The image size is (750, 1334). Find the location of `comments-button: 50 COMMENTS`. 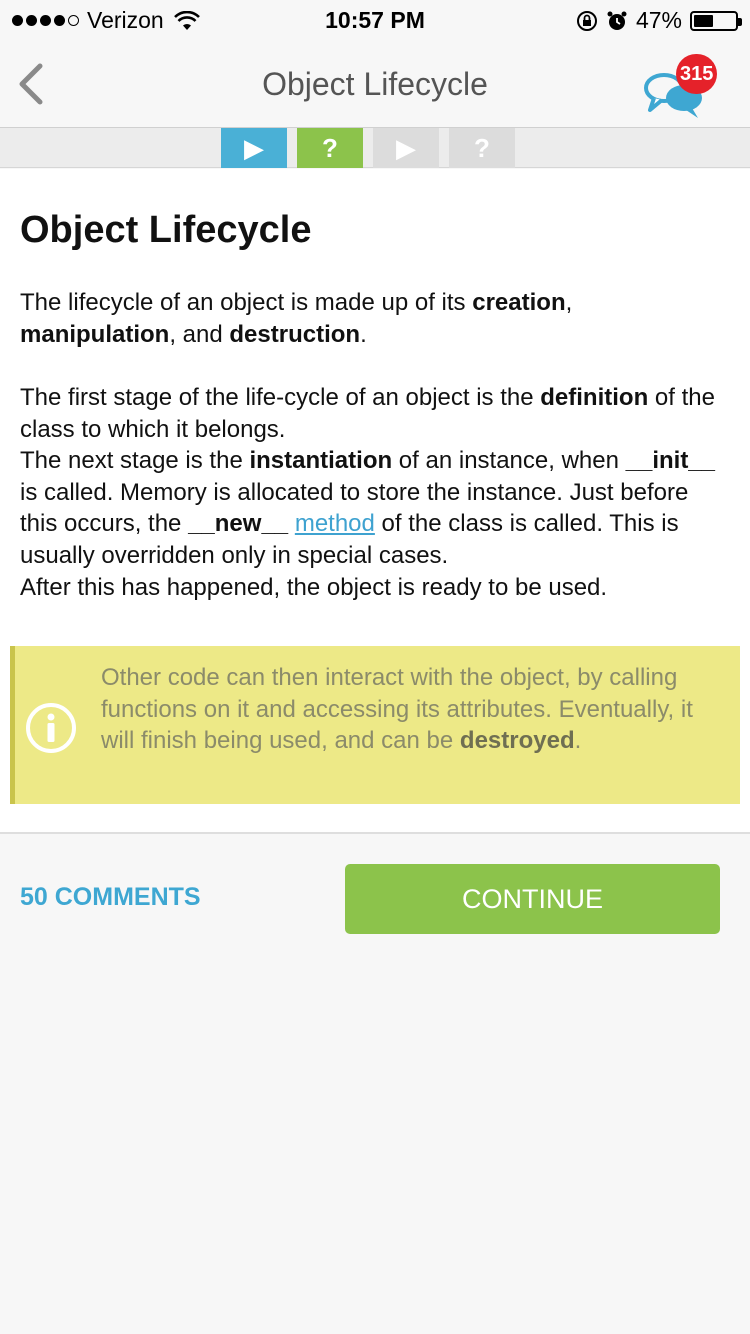

comments-button: 50 COMMENTS is located at coordinates (110, 897).